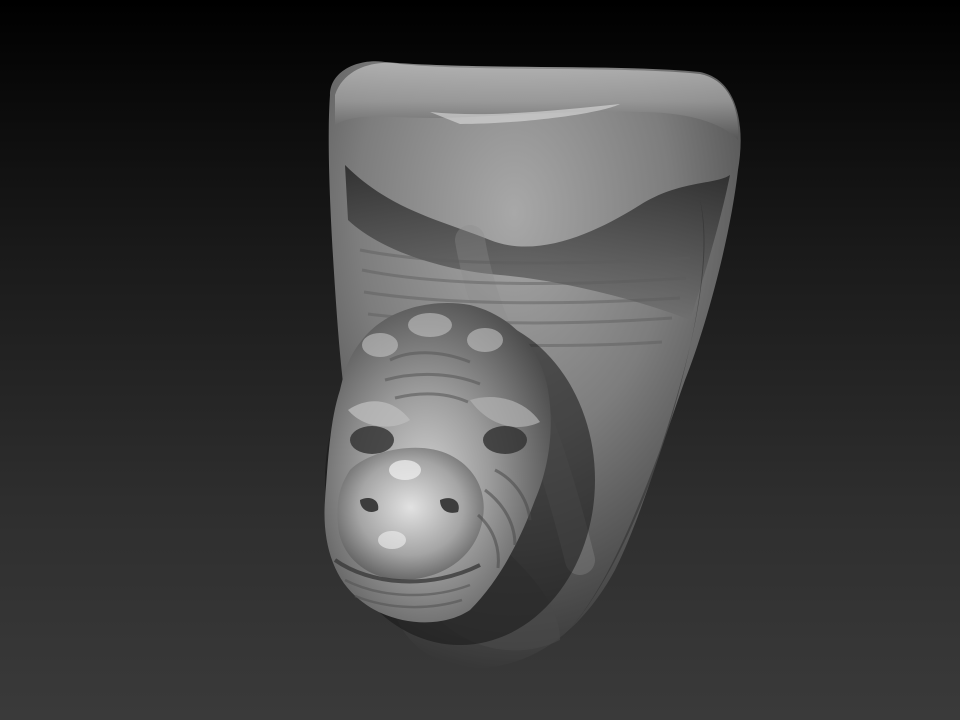  What do you see at coordinates (505, 440) in the screenshot?
I see `eye-socket-right` at bounding box center [505, 440].